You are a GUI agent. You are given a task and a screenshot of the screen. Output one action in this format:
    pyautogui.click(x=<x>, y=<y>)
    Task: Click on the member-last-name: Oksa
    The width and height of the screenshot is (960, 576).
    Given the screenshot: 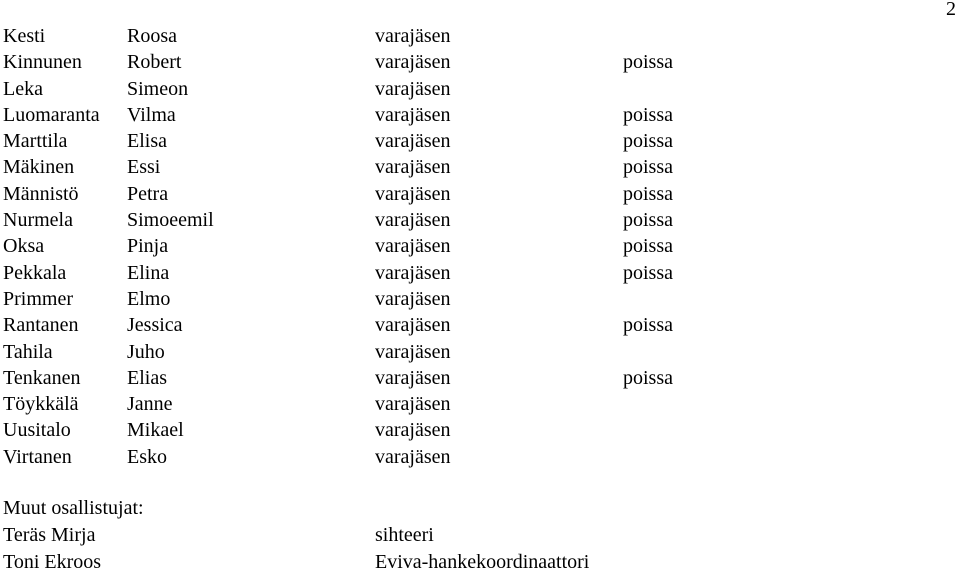 What is the action you would take?
    pyautogui.click(x=24, y=246)
    